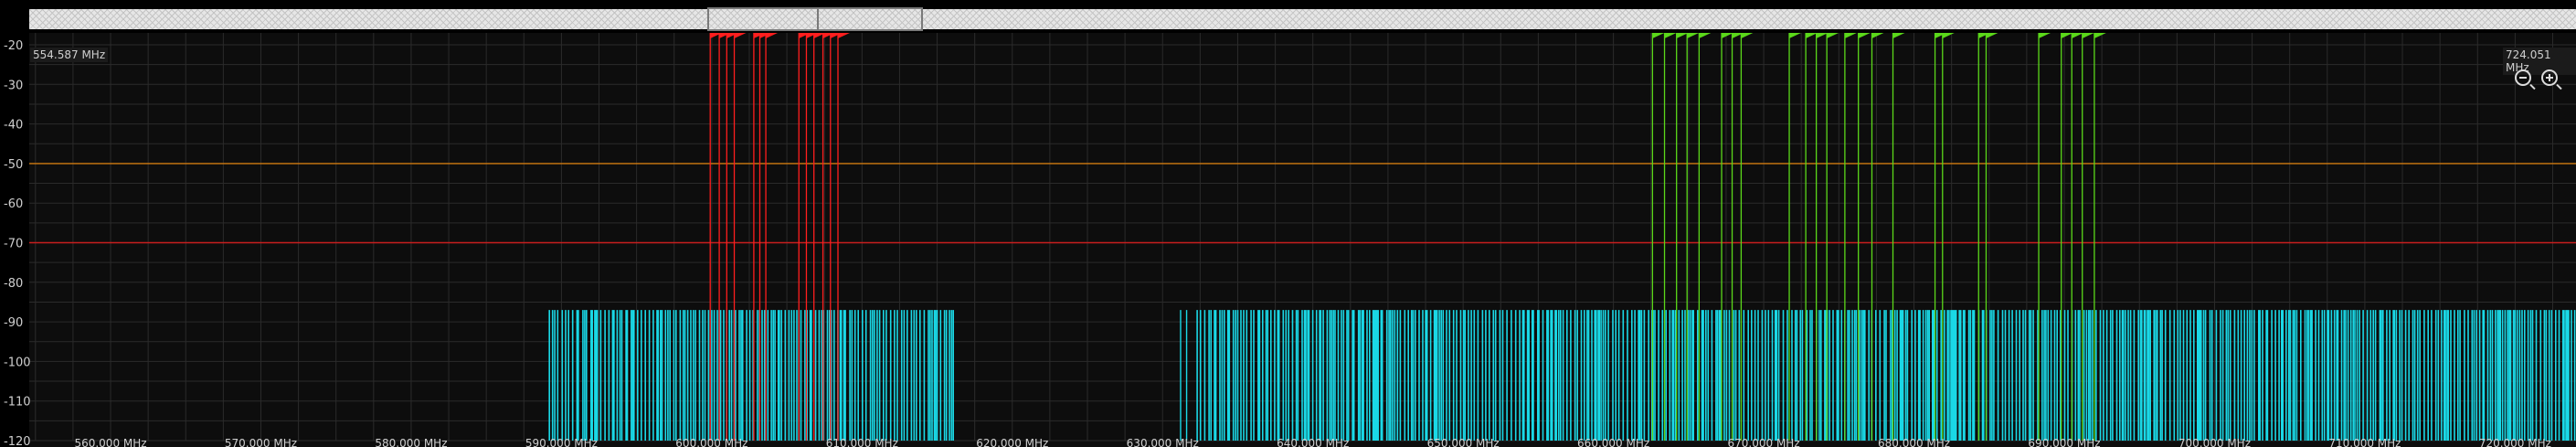 This screenshot has height=447, width=2576. I want to click on y-tick-label: -100, so click(17, 363).